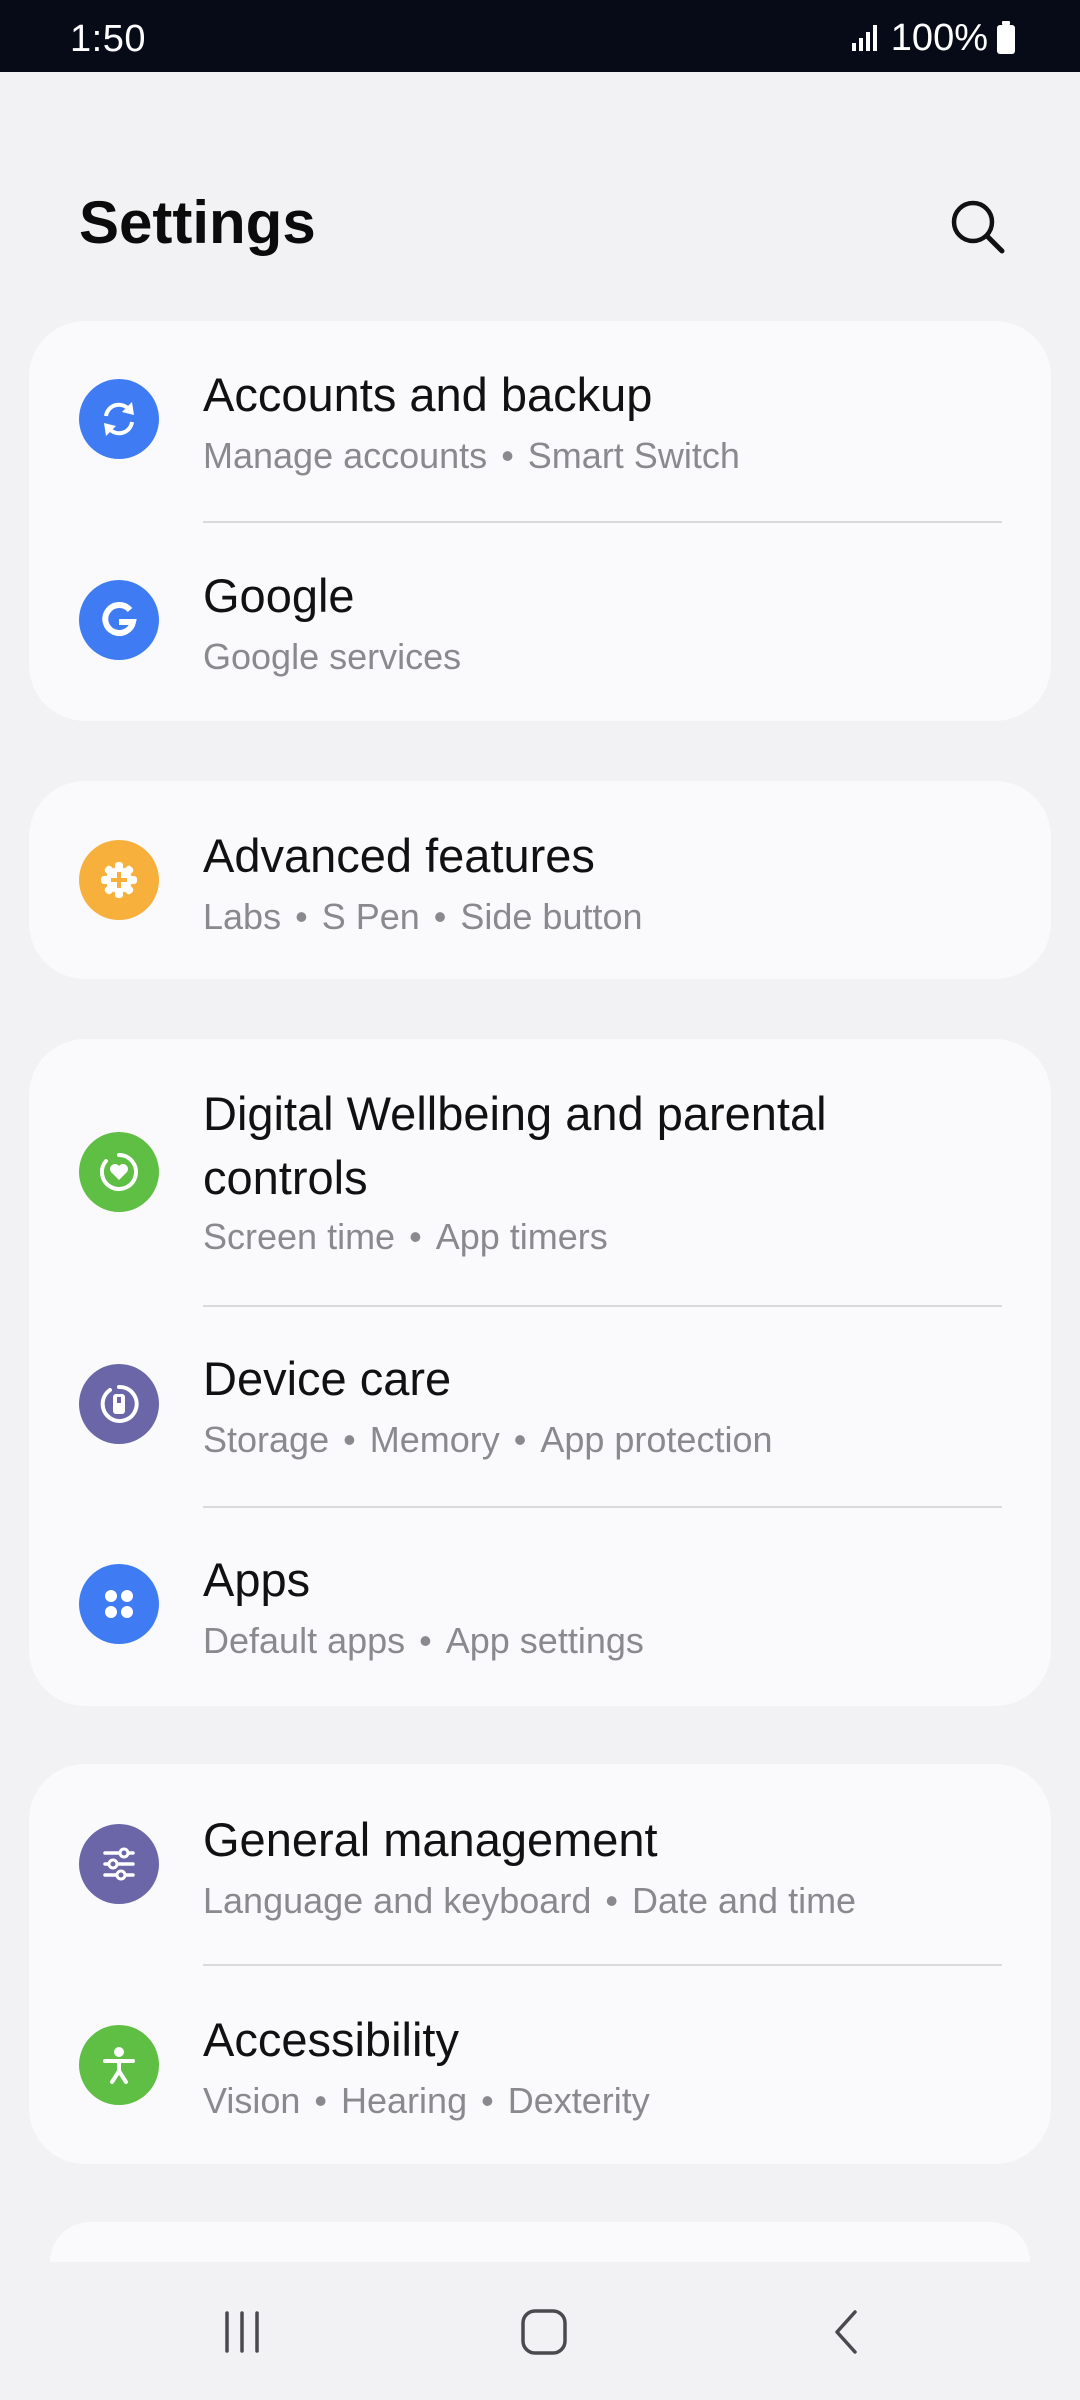 Image resolution: width=1080 pixels, height=2400 pixels. I want to click on heart-ring-icon, so click(119, 1172).